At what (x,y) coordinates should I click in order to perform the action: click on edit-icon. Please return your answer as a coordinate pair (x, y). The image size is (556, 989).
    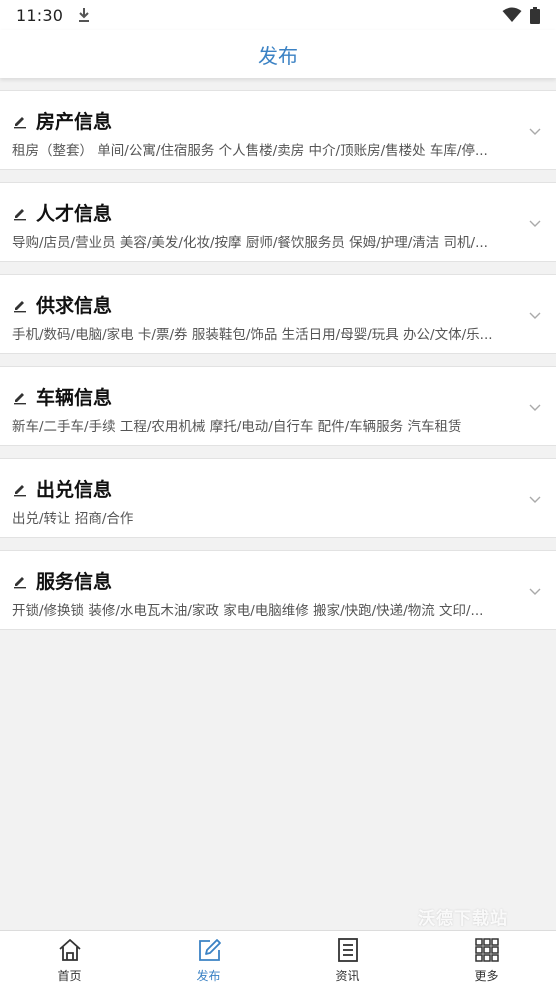
    Looking at the image, I should click on (209, 950).